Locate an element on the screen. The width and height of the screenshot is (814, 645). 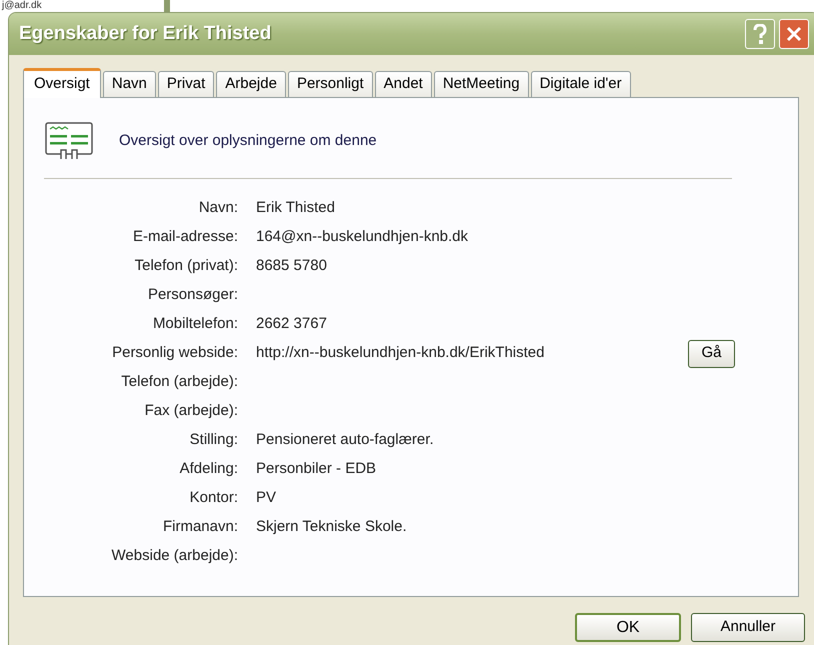
field-label: E-mail-adresse: is located at coordinates (185, 237).